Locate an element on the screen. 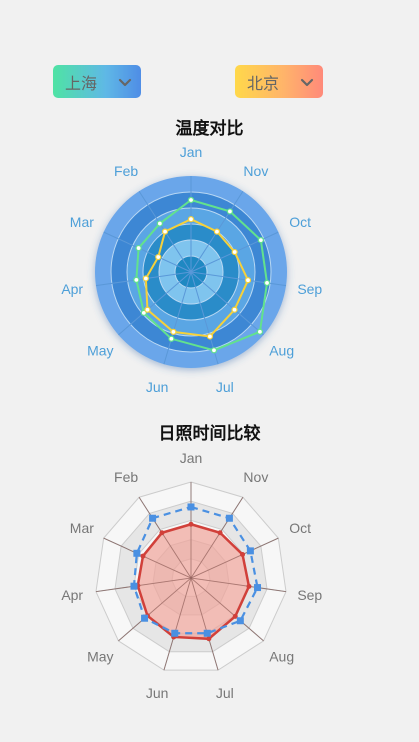 The width and height of the screenshot is (419, 742). city-select-right: 北京 is located at coordinates (279, 81).